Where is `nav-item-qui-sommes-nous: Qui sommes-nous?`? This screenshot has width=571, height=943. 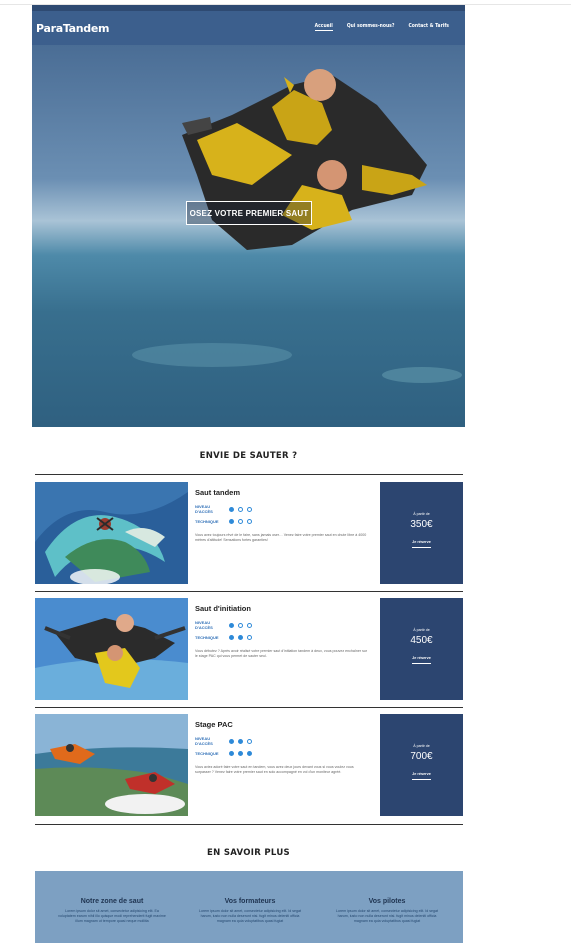
nav-item-qui-sommes-nous: Qui sommes-nous? is located at coordinates (371, 27).